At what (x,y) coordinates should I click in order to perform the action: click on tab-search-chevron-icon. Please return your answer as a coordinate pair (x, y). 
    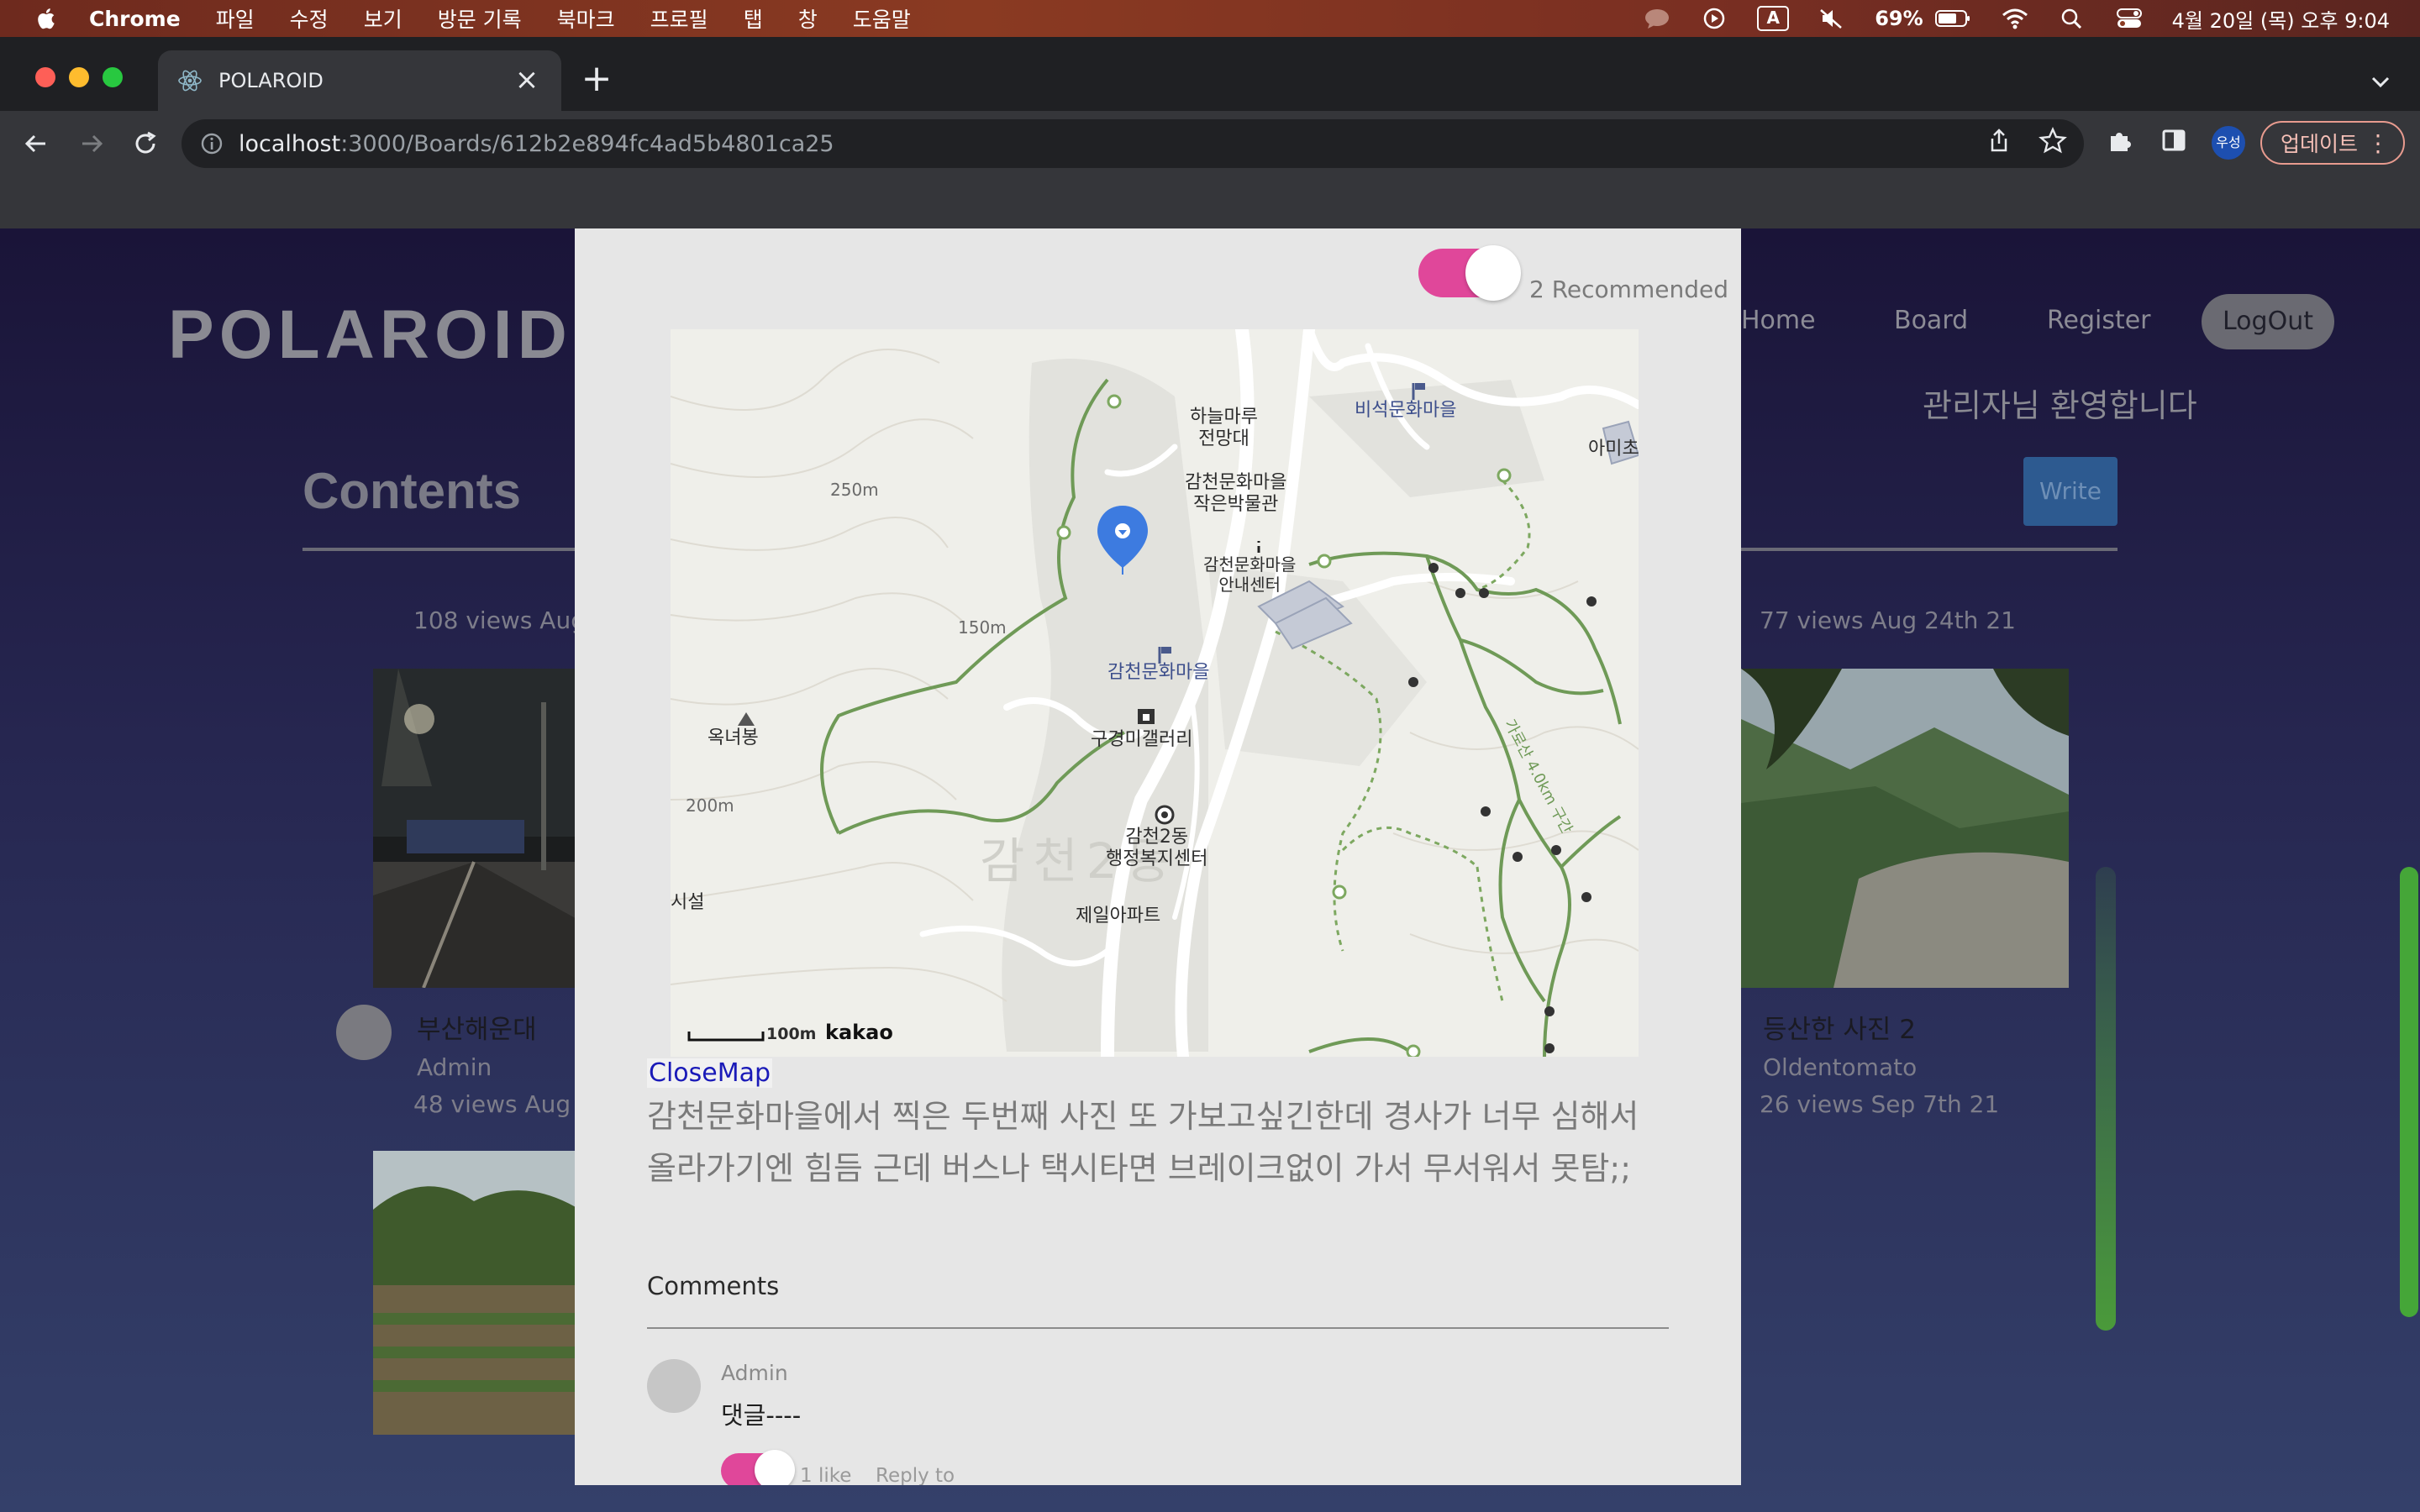
    Looking at the image, I should click on (2381, 81).